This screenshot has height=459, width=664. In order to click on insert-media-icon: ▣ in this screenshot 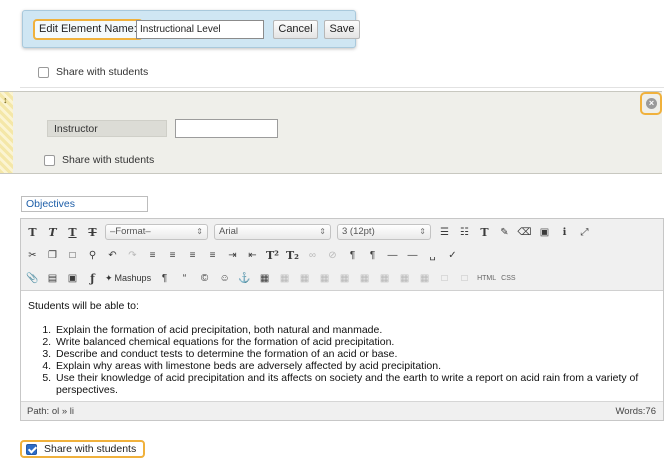, I will do `click(72, 278)`.